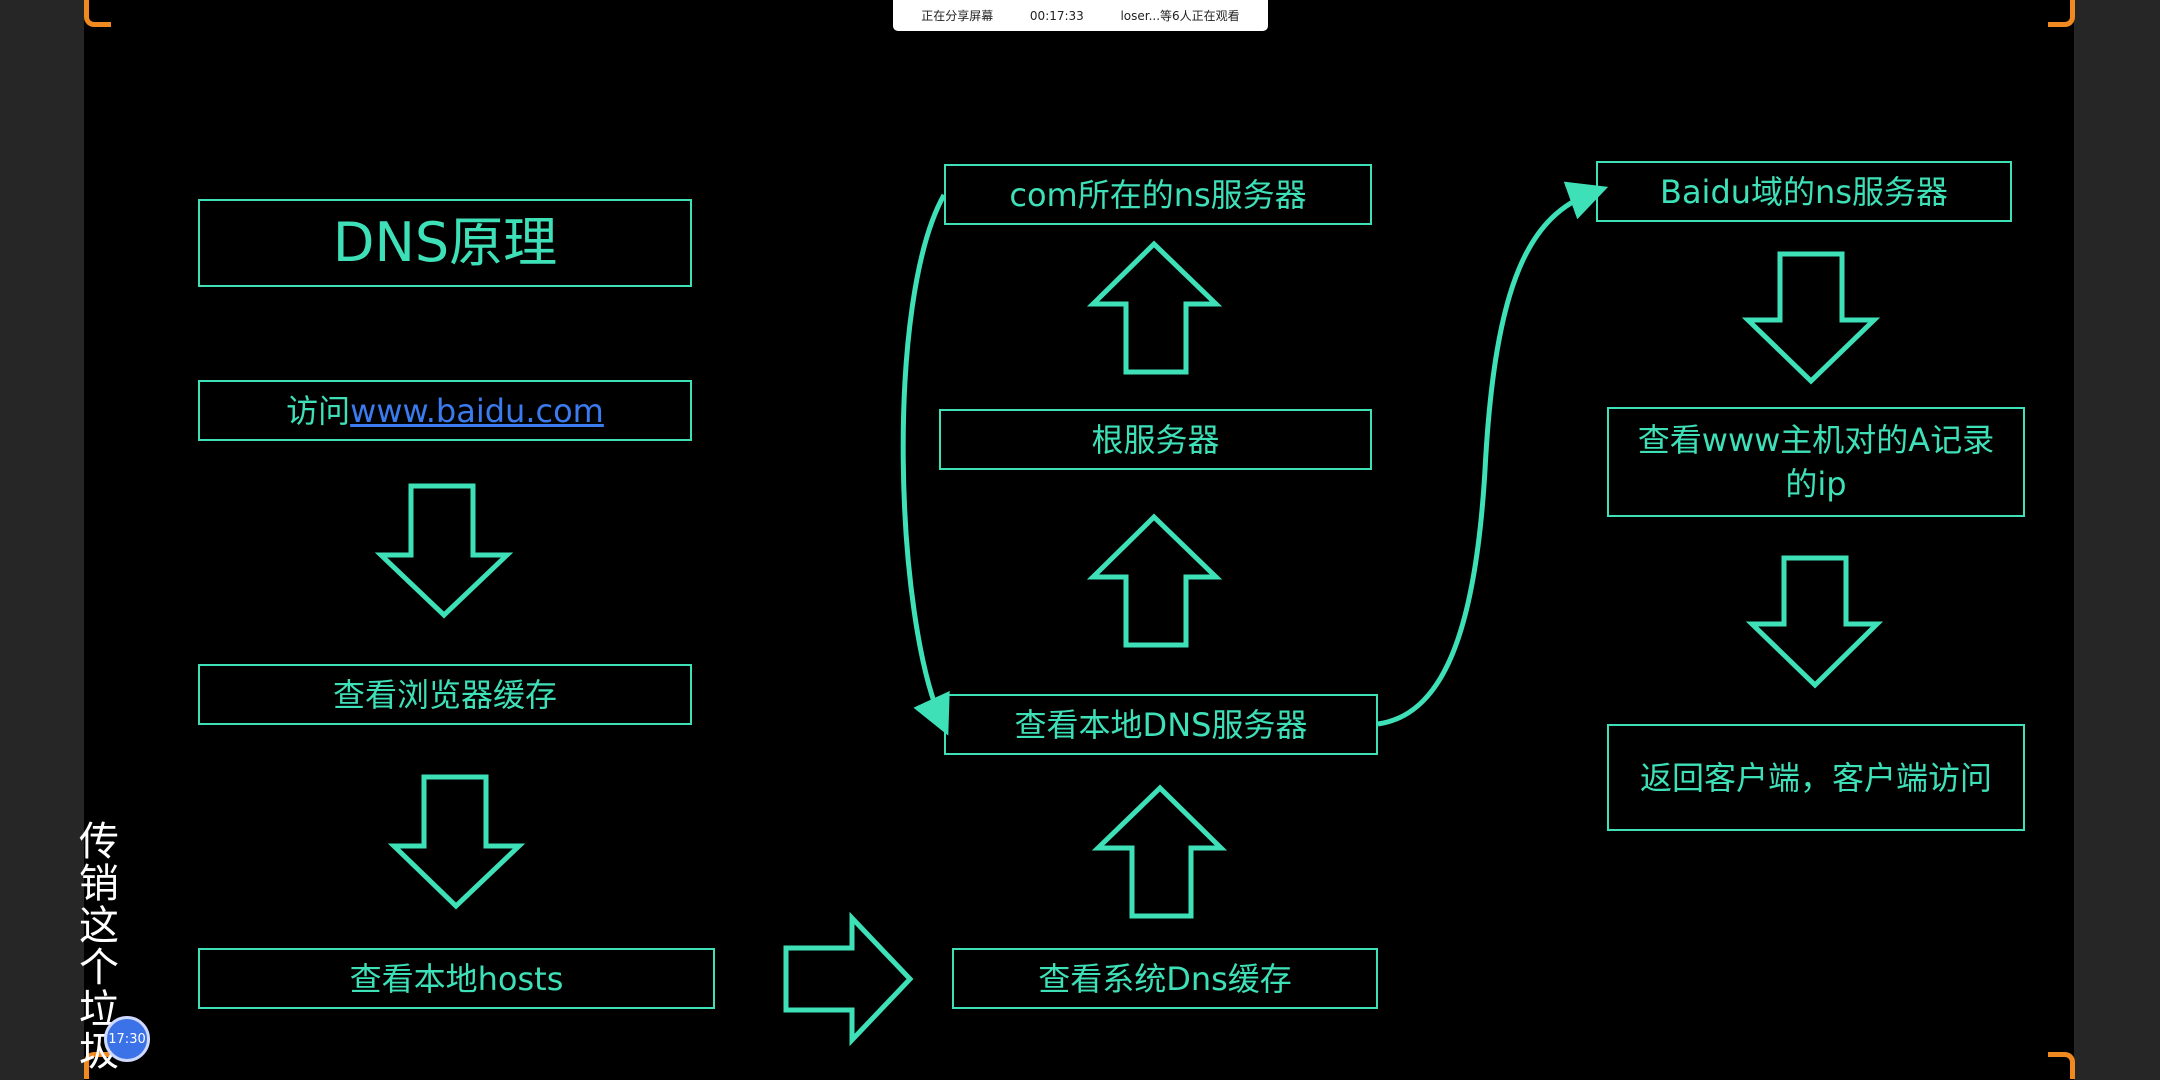  I want to click on curve-arrow-com-to-local, so click(925, 464).